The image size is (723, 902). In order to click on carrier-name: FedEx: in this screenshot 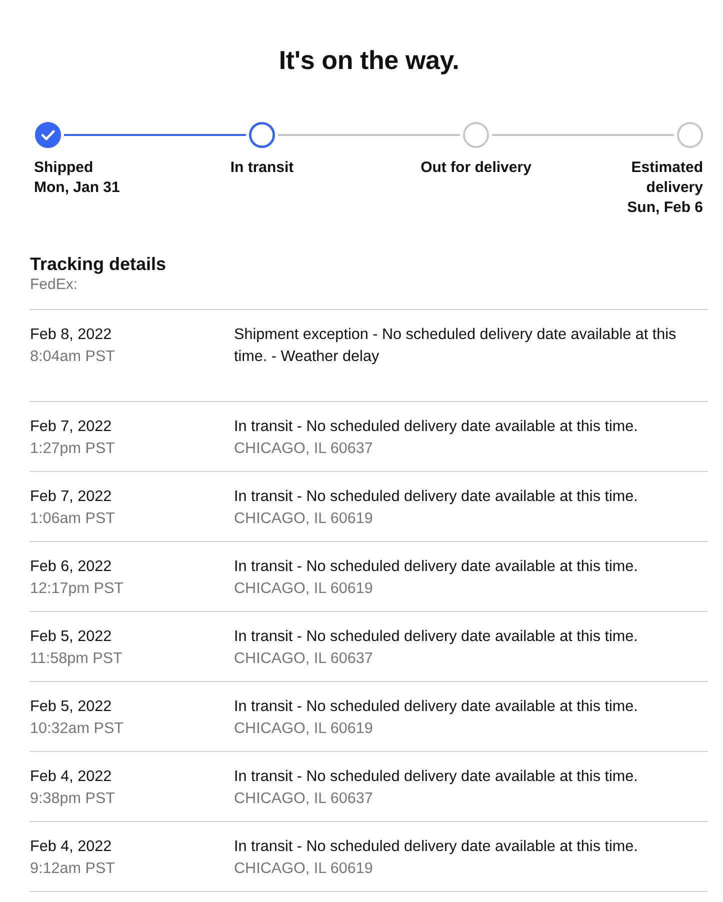, I will do `click(54, 285)`.